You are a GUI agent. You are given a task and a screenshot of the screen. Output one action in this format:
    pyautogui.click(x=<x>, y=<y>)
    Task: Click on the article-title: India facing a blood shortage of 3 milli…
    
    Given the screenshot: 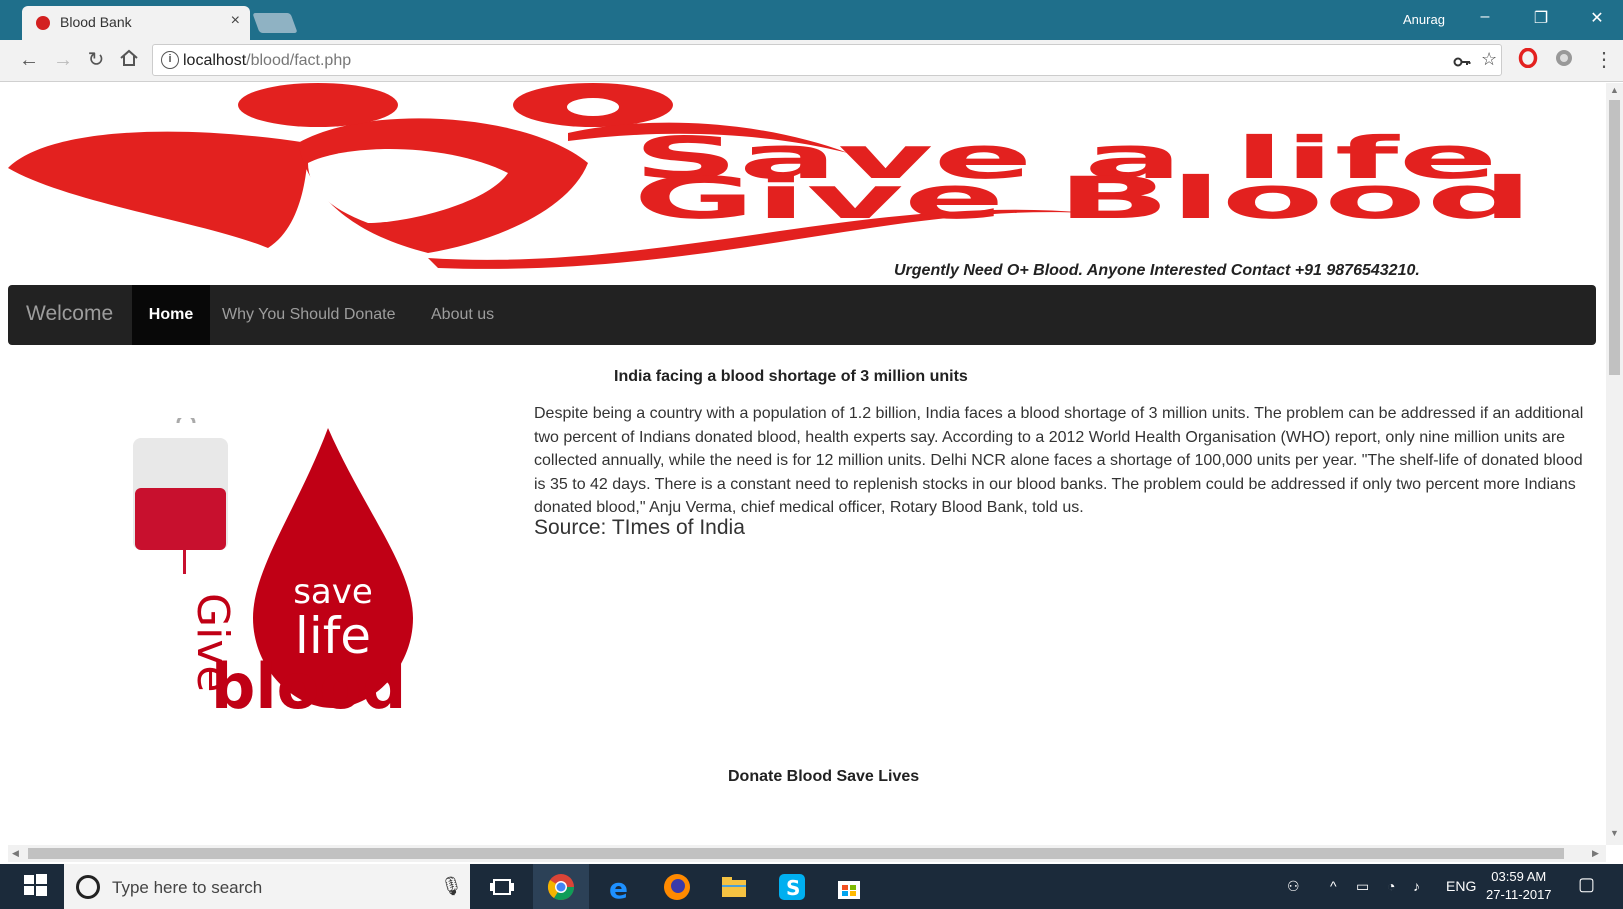 What is the action you would take?
    pyautogui.click(x=791, y=376)
    